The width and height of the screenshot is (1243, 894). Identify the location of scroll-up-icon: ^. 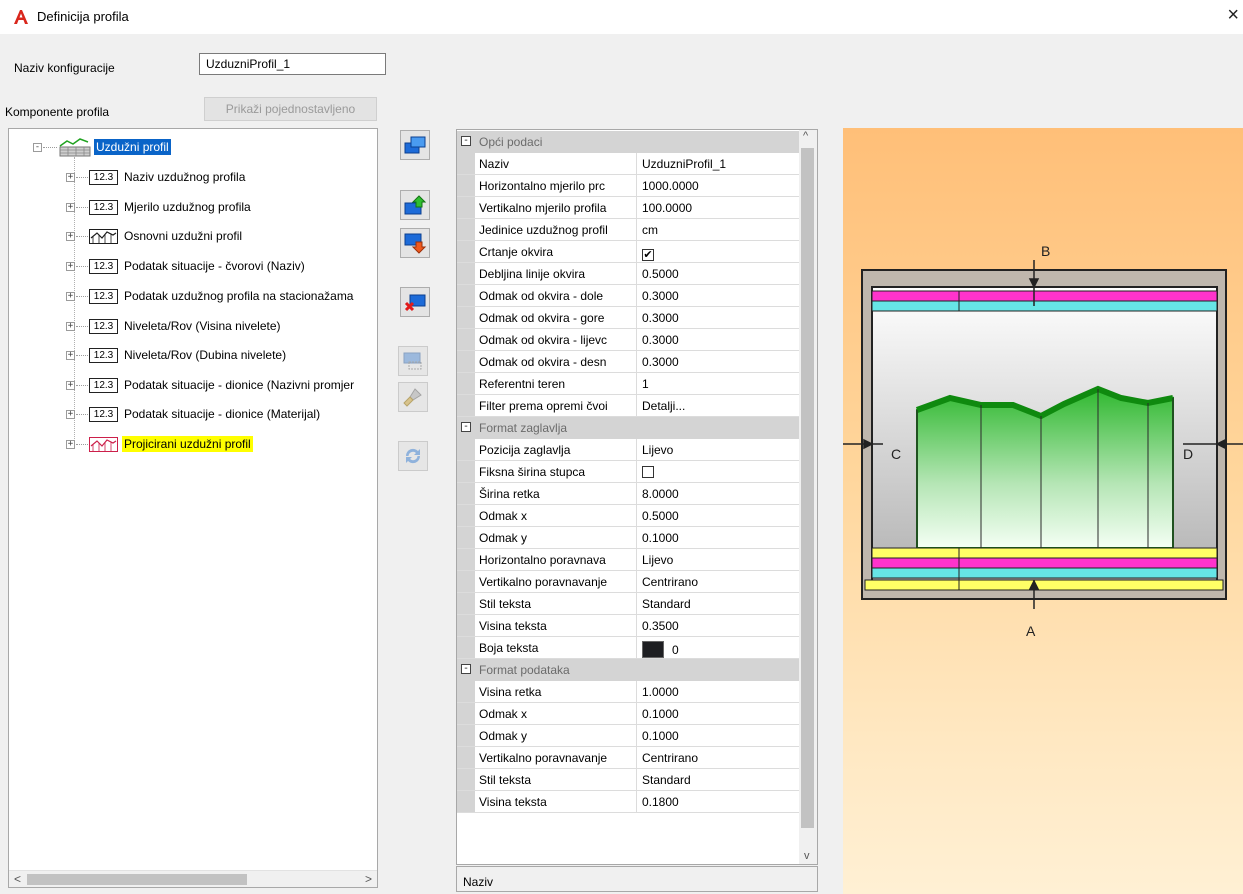
(805, 136).